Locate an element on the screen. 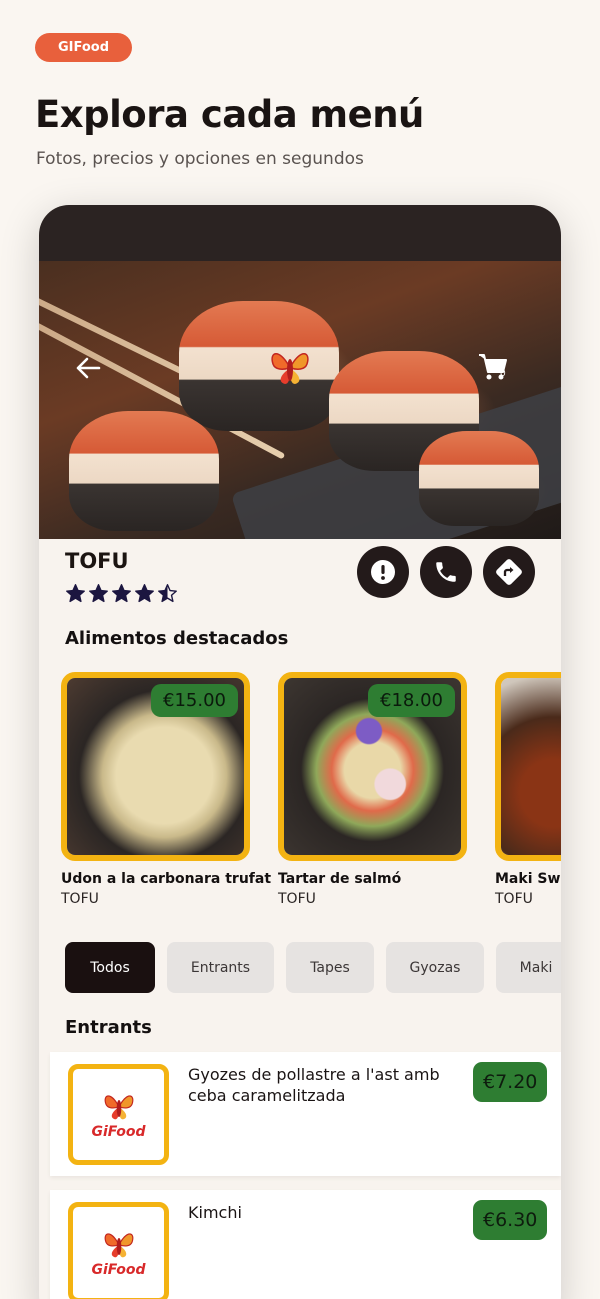 The width and height of the screenshot is (600, 1299). tab-gyozas: Gyozas is located at coordinates (435, 967).